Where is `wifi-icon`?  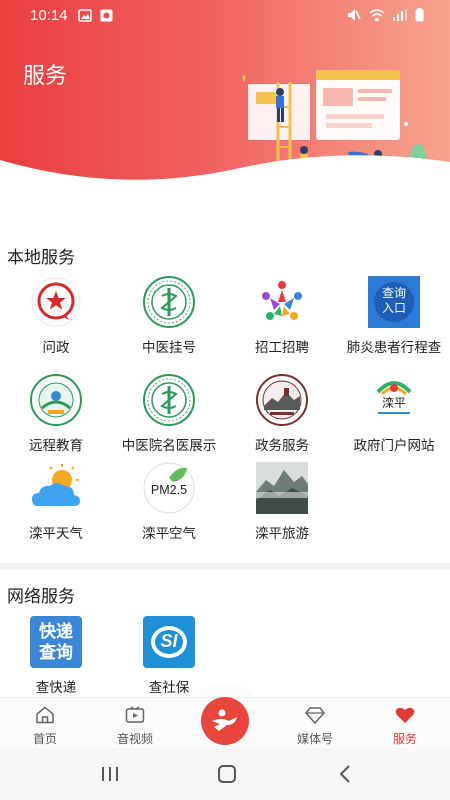
wifi-icon is located at coordinates (377, 14).